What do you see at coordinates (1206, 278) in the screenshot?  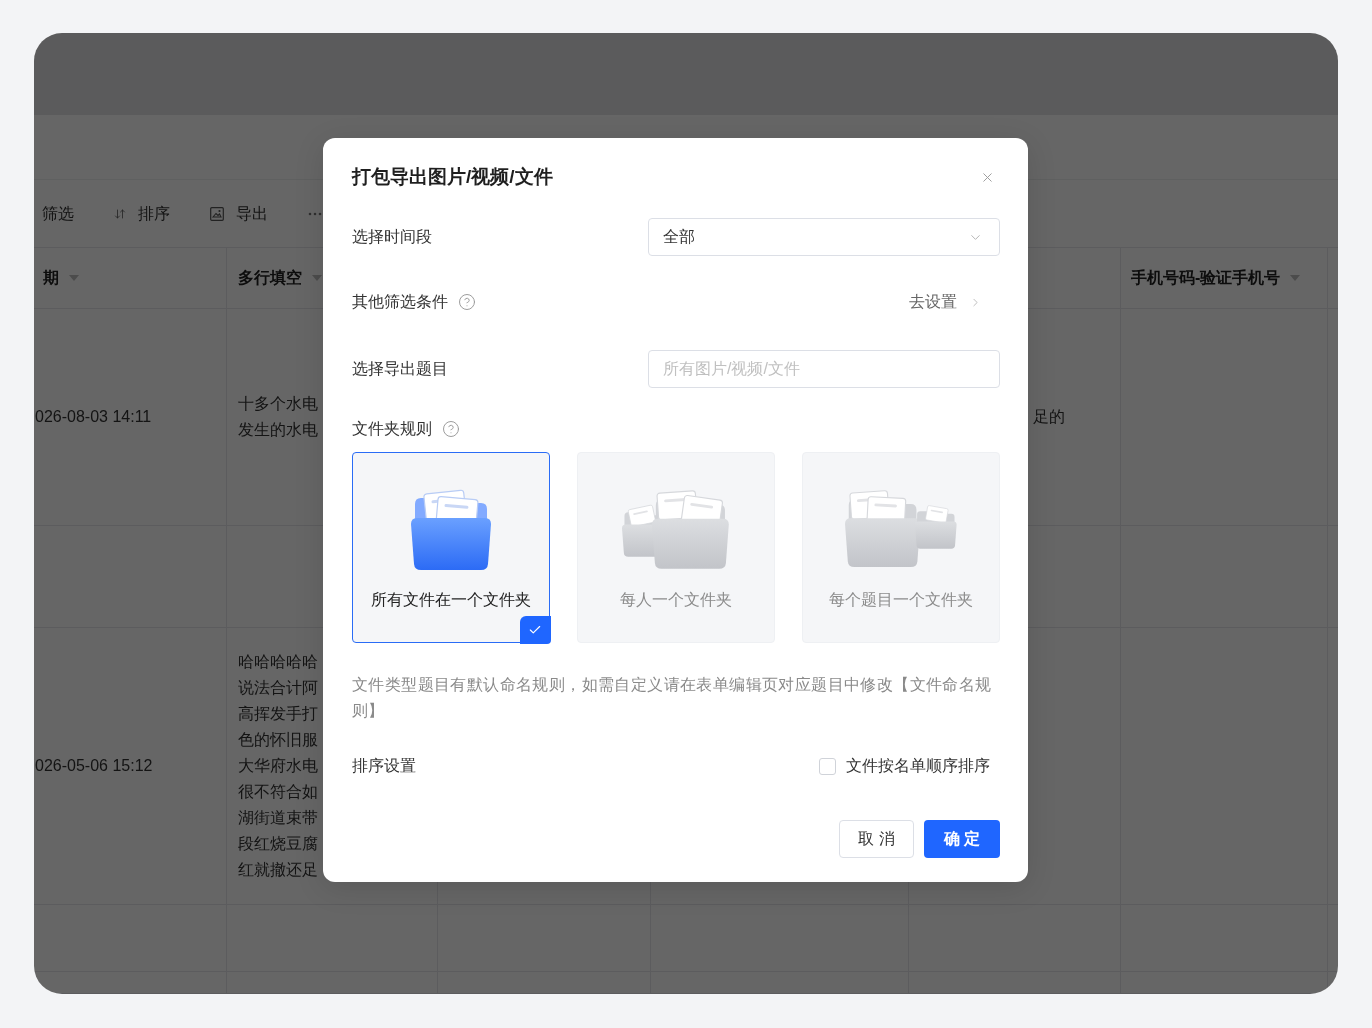 I see `column-header: 手机号码-验证手机号` at bounding box center [1206, 278].